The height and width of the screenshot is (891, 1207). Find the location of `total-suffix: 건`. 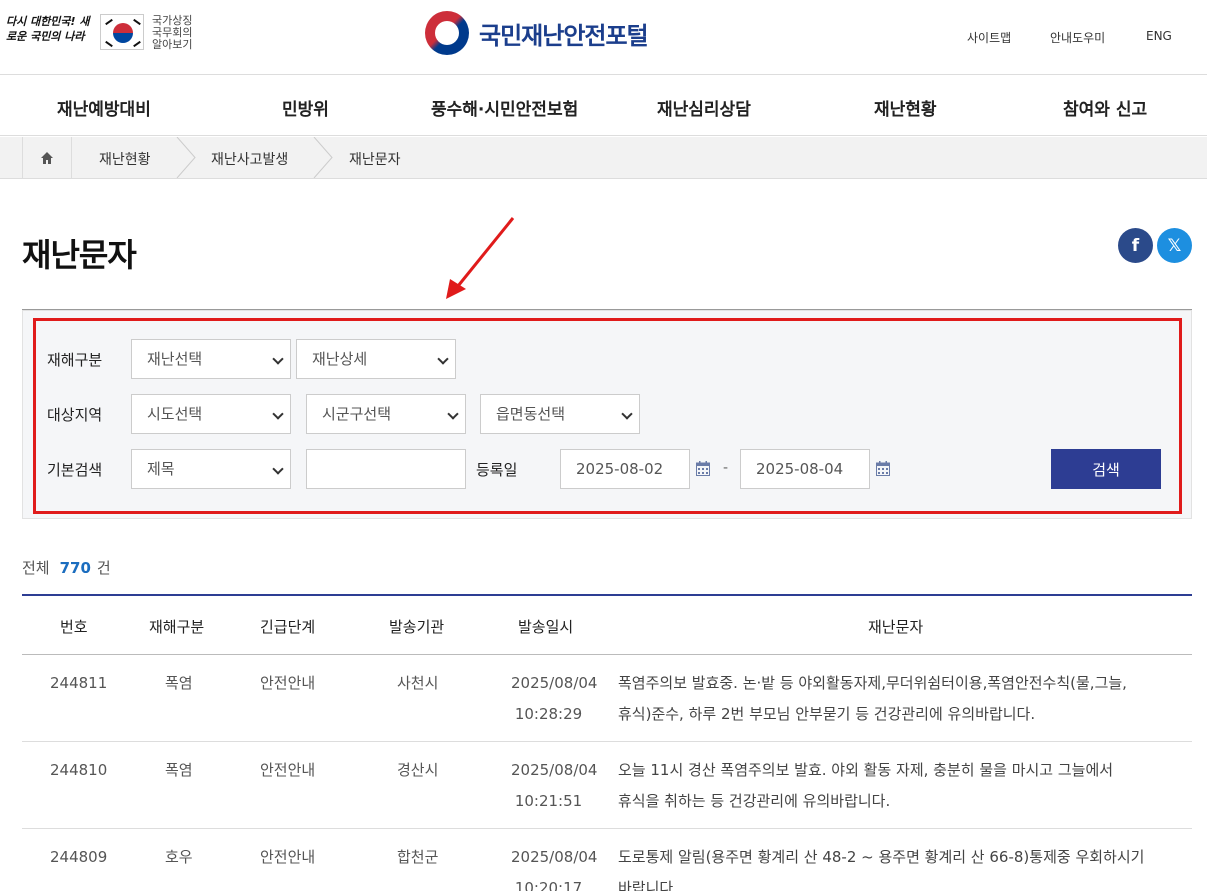

total-suffix: 건 is located at coordinates (103, 568).